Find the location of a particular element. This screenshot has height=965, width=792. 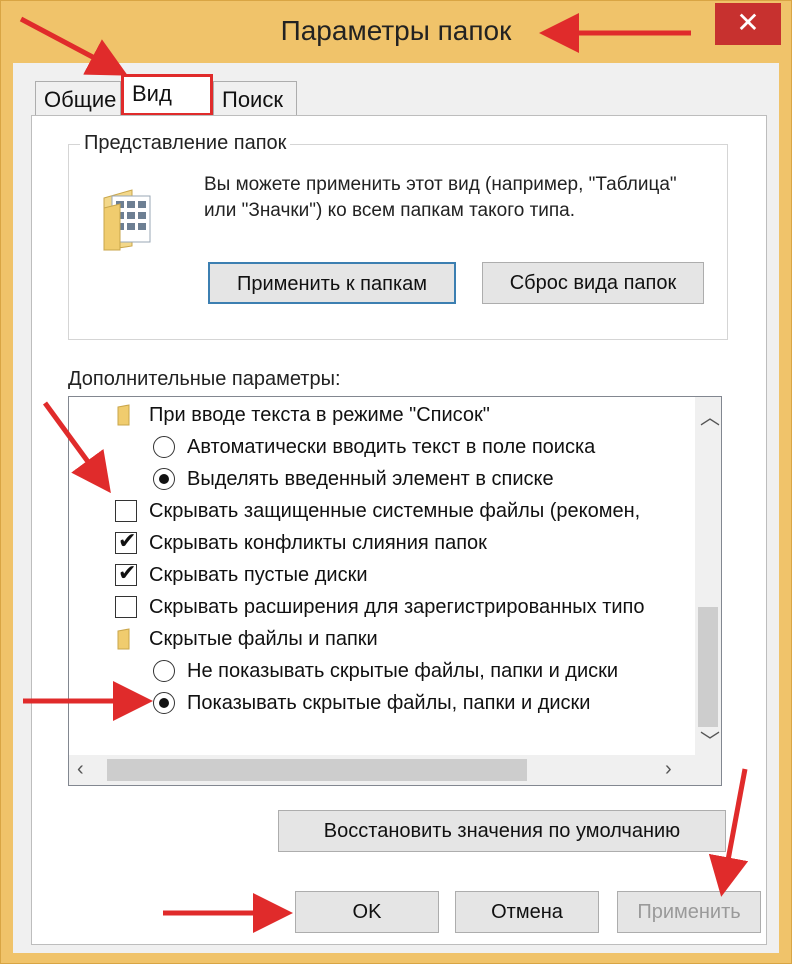

tab-arrow is located at coordinates (73, 46).